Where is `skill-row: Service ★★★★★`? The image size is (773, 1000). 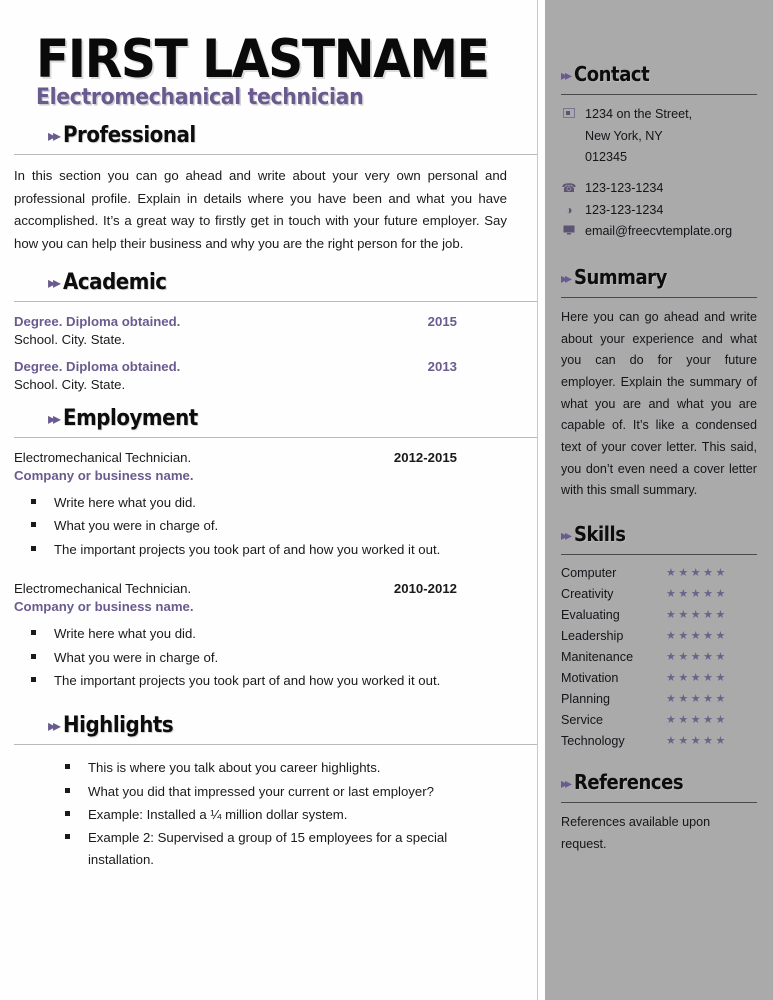 skill-row: Service ★★★★★ is located at coordinates (659, 720).